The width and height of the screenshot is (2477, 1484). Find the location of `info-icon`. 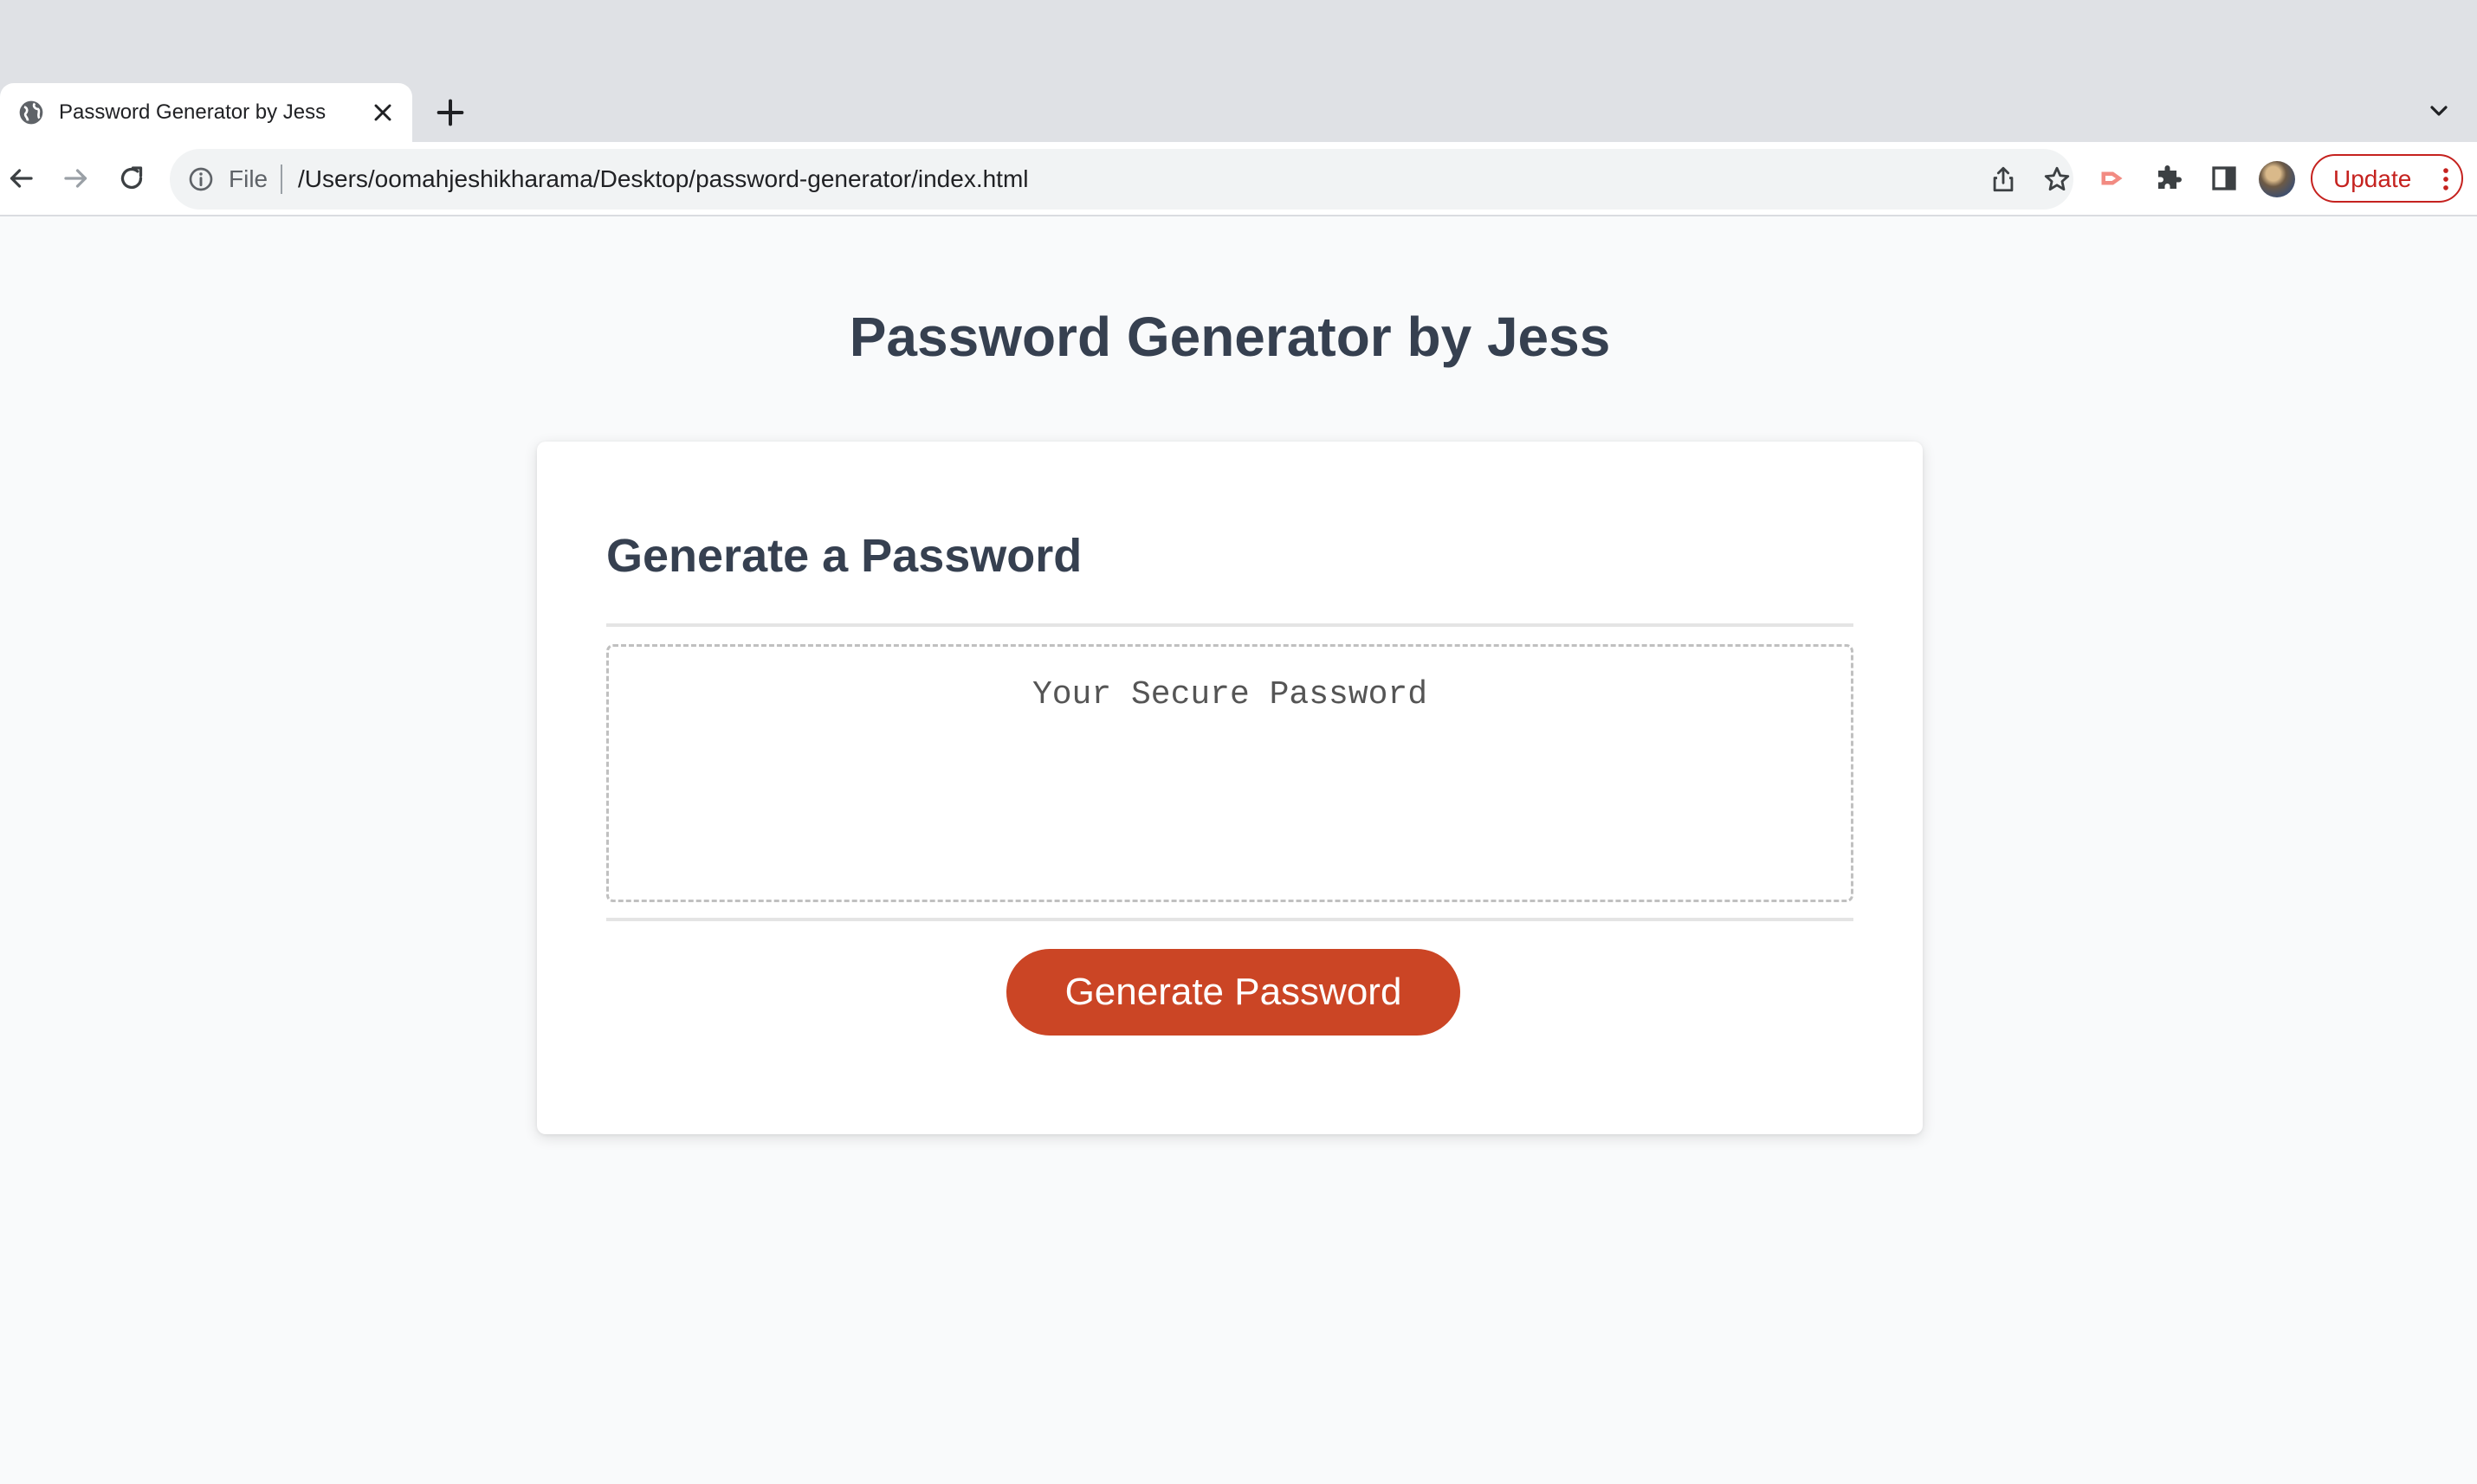

info-icon is located at coordinates (201, 179).